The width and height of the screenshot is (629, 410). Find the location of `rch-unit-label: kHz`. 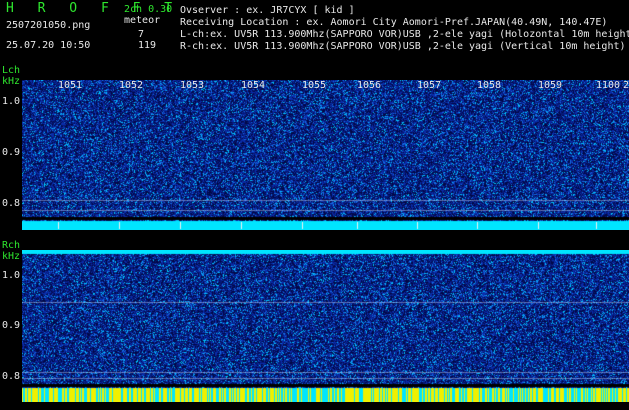

rch-unit-label: kHz is located at coordinates (11, 256).